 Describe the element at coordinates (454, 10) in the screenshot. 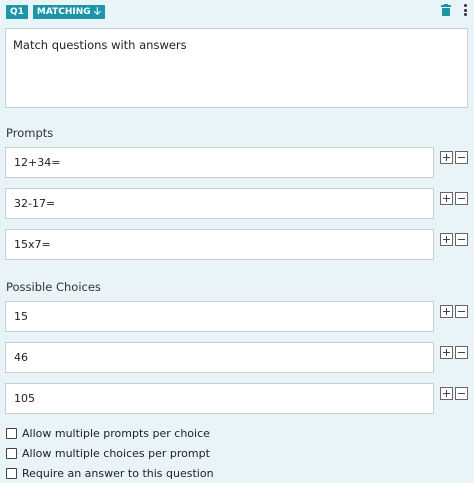

I see `header-actions` at that location.